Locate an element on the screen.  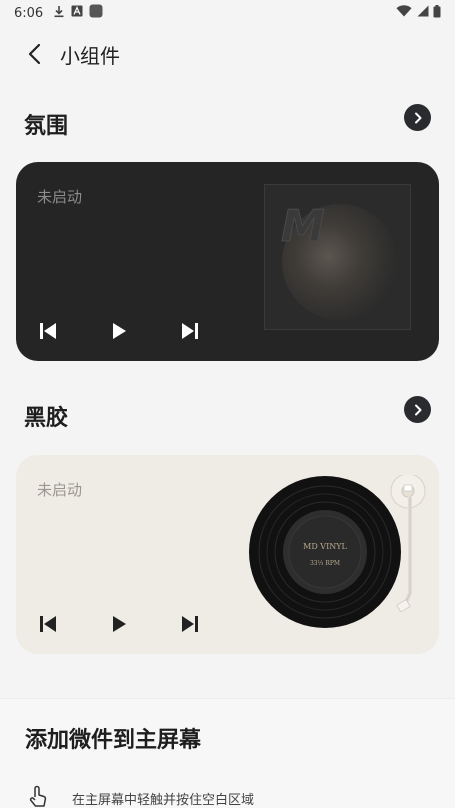
ambience-status-text: 未启动 is located at coordinates (60, 197).